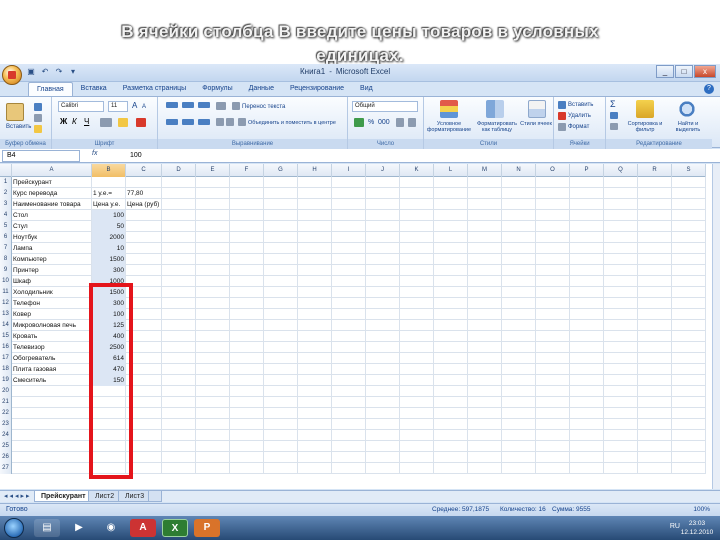 This screenshot has width=720, height=540. I want to click on explorer-taskbar-icon: ▤, so click(47, 528).